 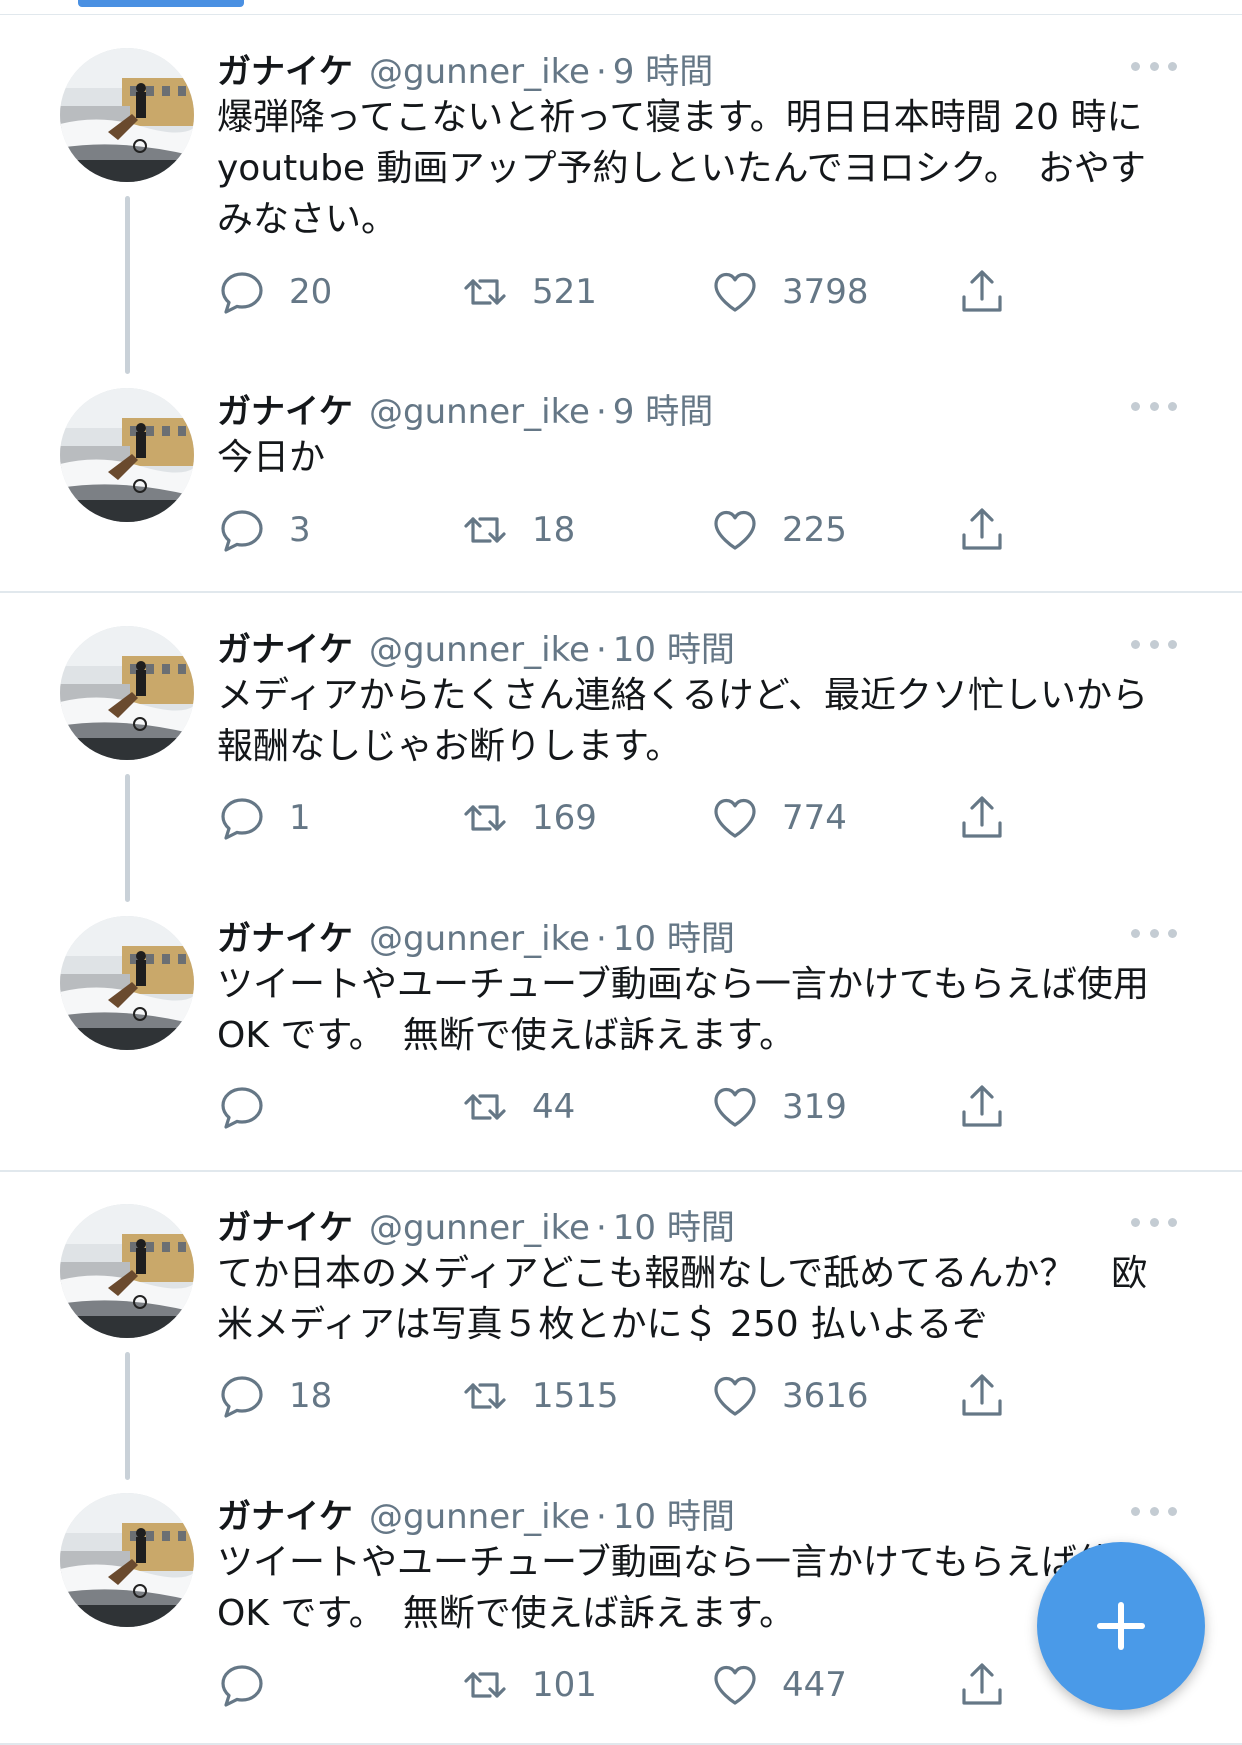 What do you see at coordinates (814, 530) in the screenshot?
I see `like-count: 225` at bounding box center [814, 530].